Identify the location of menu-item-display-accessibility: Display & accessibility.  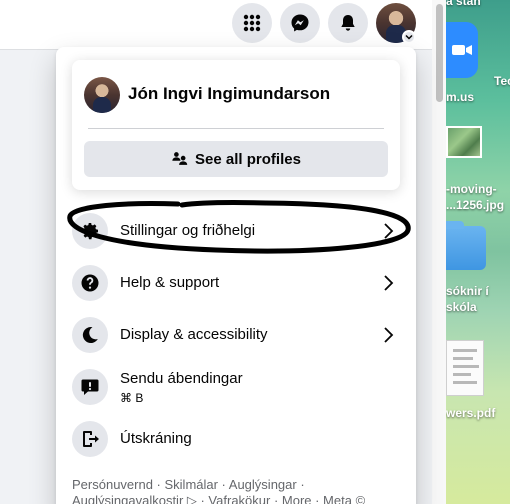
(236, 335).